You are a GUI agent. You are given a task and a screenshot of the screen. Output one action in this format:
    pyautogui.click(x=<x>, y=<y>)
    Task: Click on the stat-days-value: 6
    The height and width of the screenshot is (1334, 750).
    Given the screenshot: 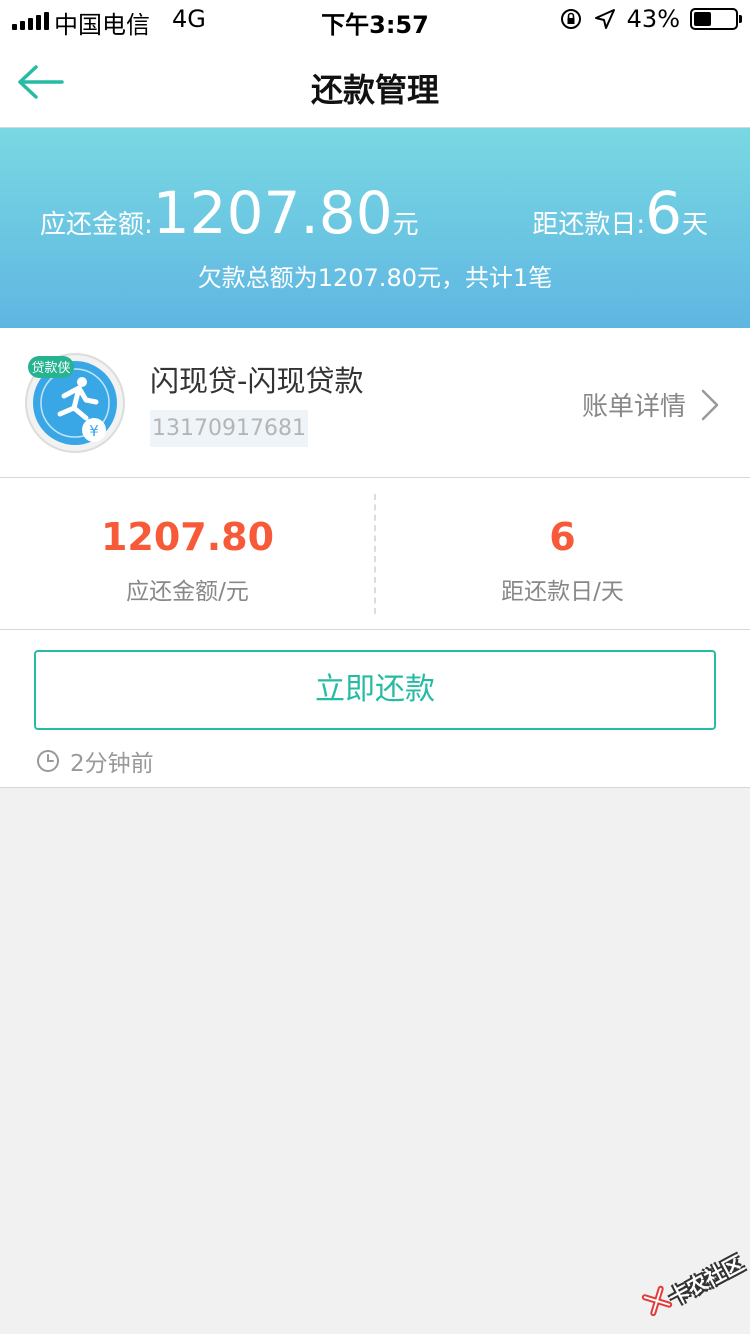 What is the action you would take?
    pyautogui.click(x=562, y=537)
    